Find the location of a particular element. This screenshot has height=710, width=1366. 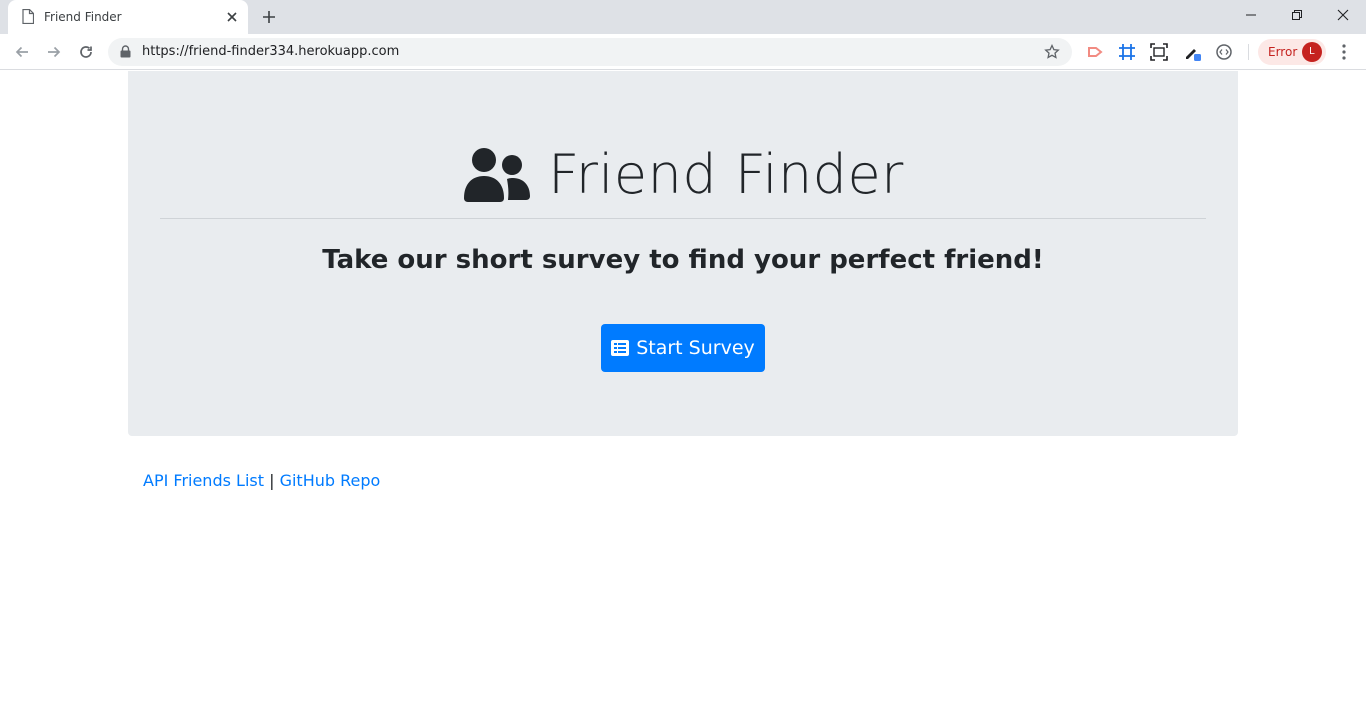

minimize-button is located at coordinates (1251, 15).